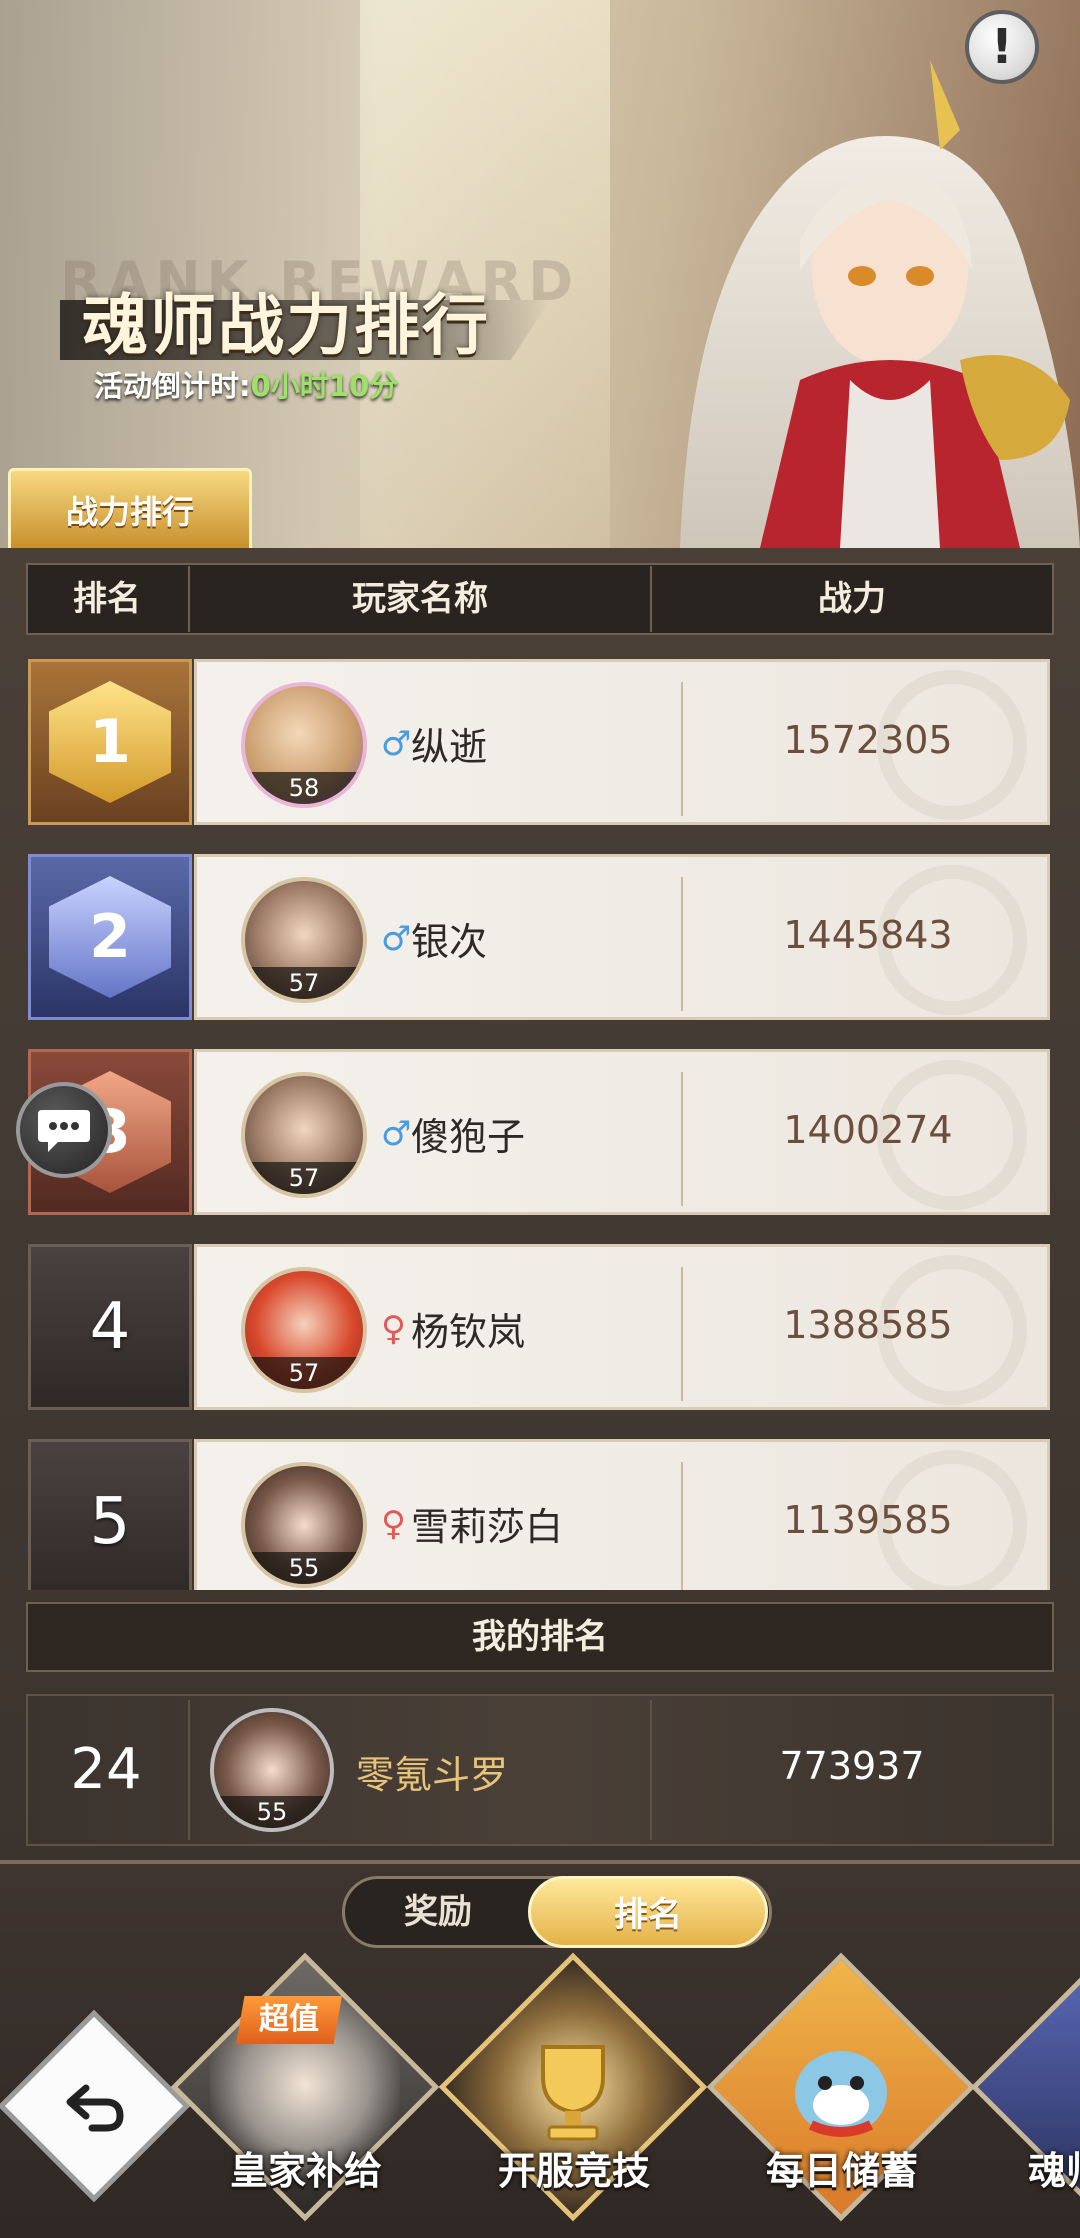 This screenshot has height=2238, width=1080. Describe the element at coordinates (868, 740) in the screenshot. I see `player-power: 1572305` at that location.